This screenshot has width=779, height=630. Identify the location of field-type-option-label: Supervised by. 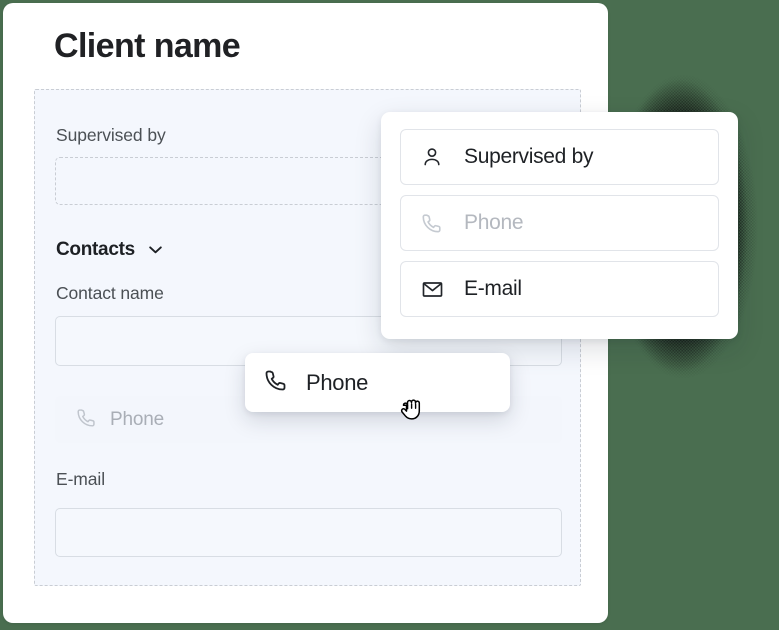
(529, 156).